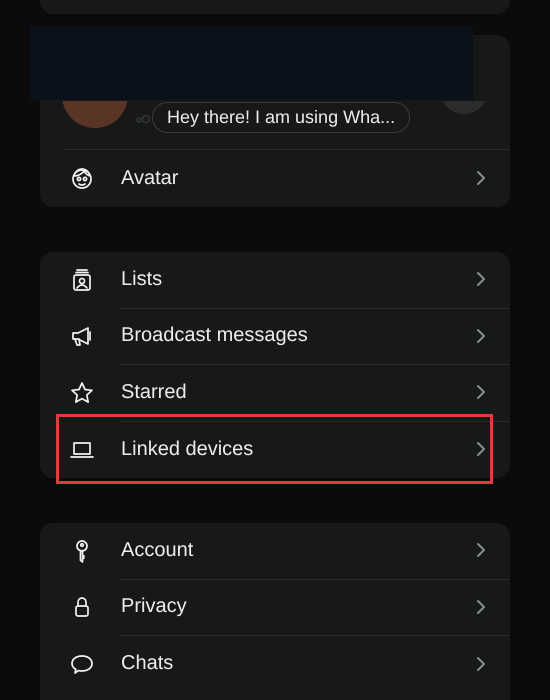 This screenshot has height=700, width=550. I want to click on settings-item: Broadcast messages, so click(315, 336).